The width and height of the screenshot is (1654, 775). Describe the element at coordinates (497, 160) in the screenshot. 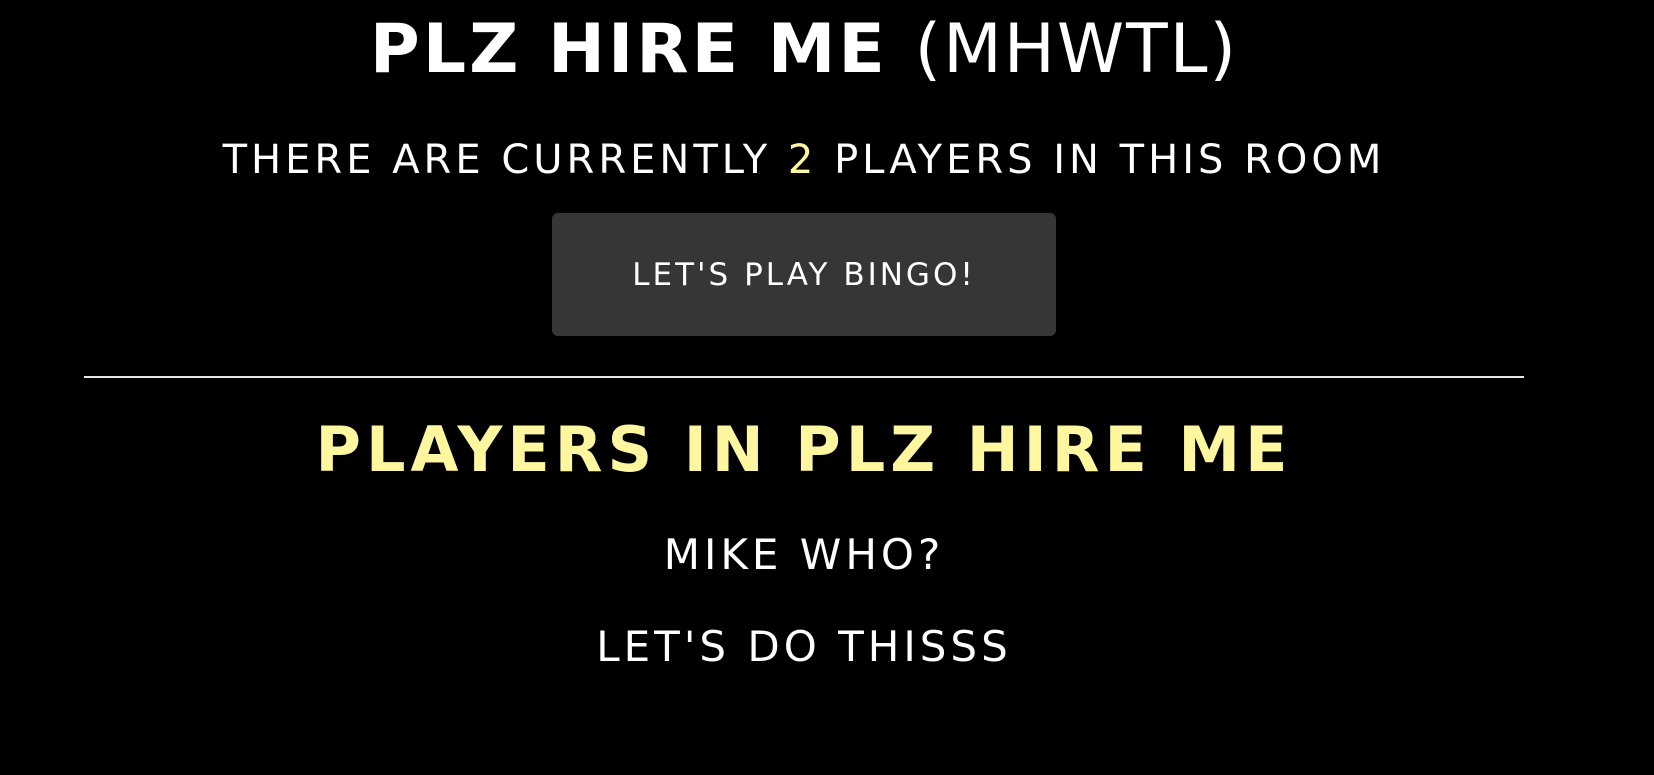

I see `player-count-prefix: THERE ARE CURRENTLY` at that location.